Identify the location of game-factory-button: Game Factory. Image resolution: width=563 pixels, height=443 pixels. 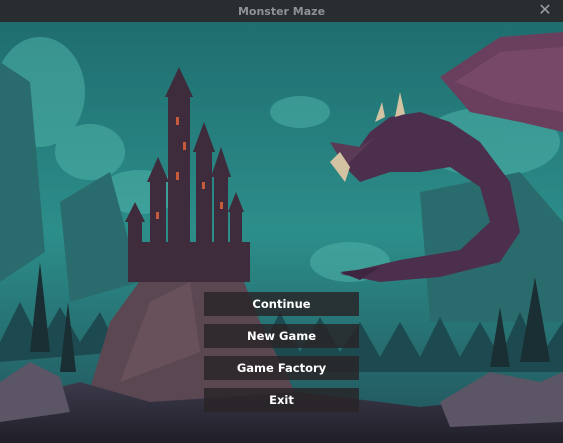
(281, 368).